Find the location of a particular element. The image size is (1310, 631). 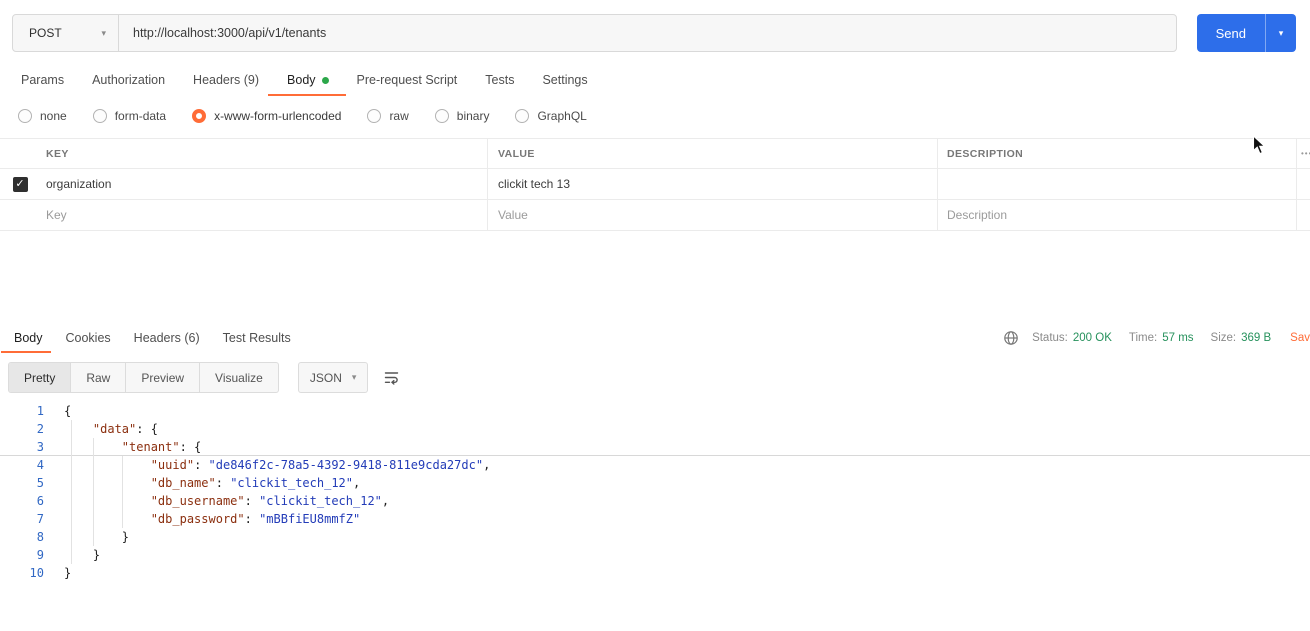

time-value: 57 ms is located at coordinates (1178, 338).